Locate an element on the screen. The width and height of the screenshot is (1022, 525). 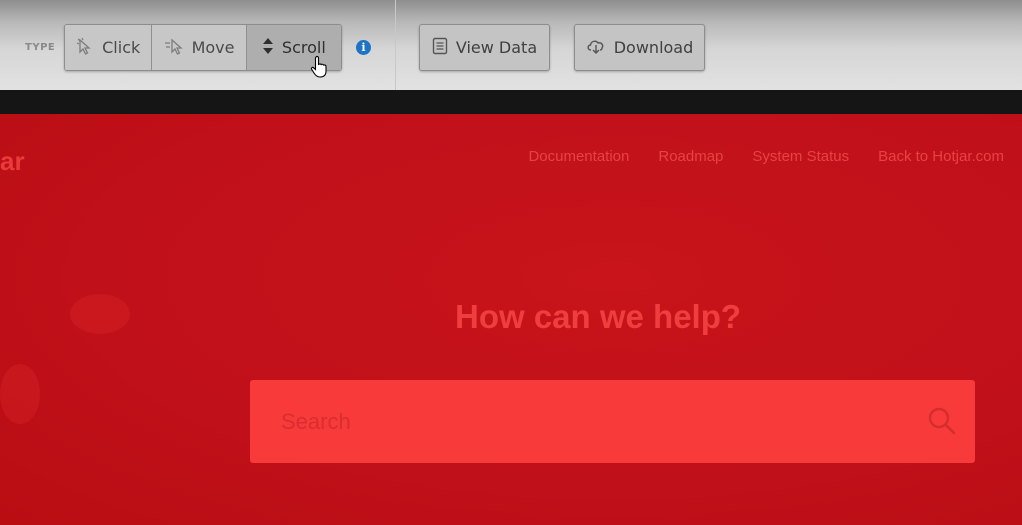
download-button: Download is located at coordinates (639, 47).